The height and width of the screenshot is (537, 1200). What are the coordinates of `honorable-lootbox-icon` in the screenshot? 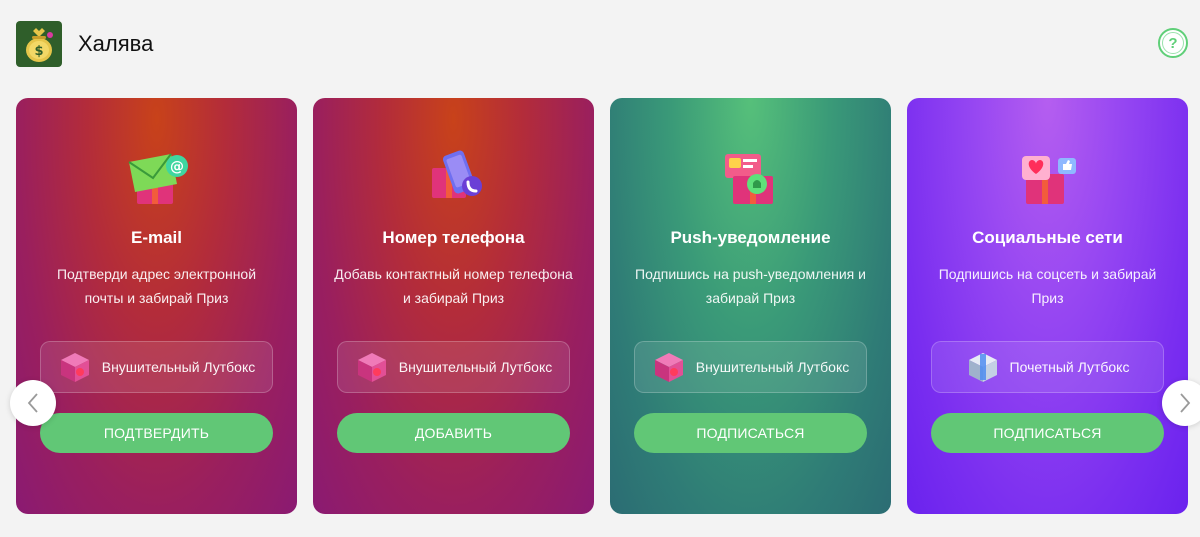 It's located at (983, 367).